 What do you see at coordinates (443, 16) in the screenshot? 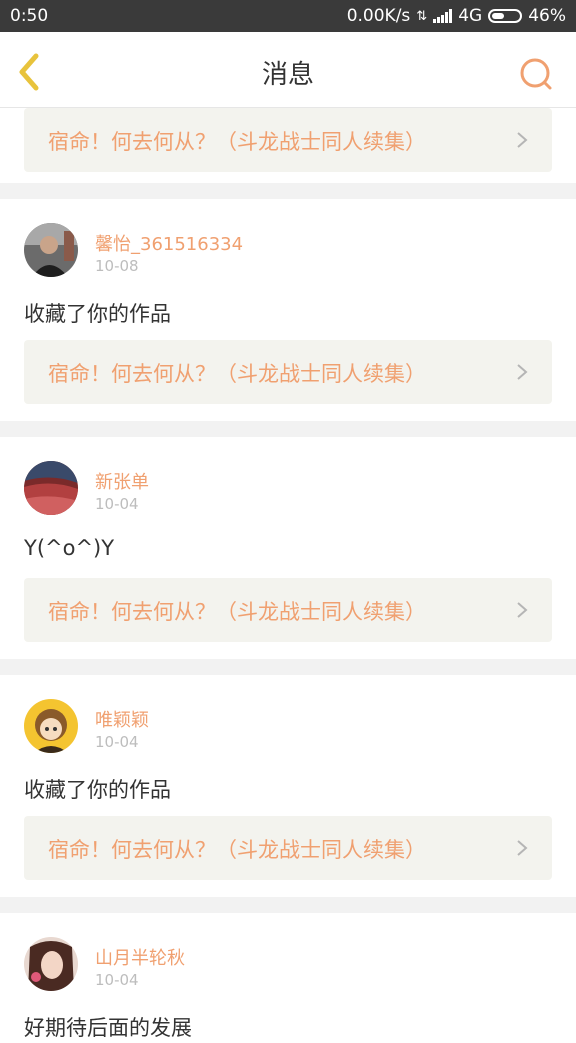
I see `signal-icon` at bounding box center [443, 16].